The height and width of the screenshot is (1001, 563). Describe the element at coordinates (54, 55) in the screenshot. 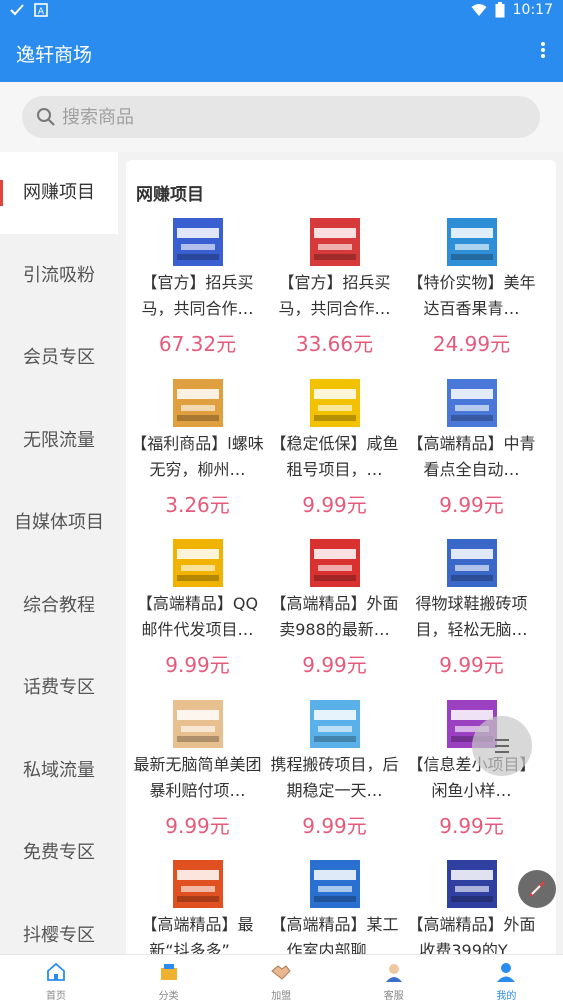

I see `app-title: 逸轩商场` at that location.